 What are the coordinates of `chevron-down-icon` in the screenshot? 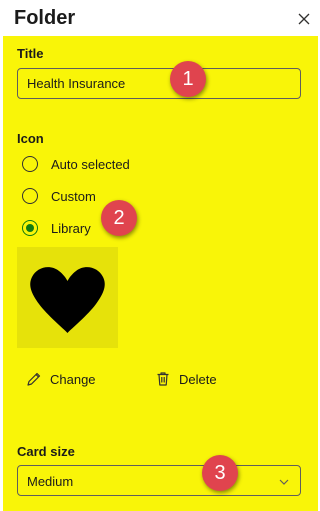 It's located at (284, 482).